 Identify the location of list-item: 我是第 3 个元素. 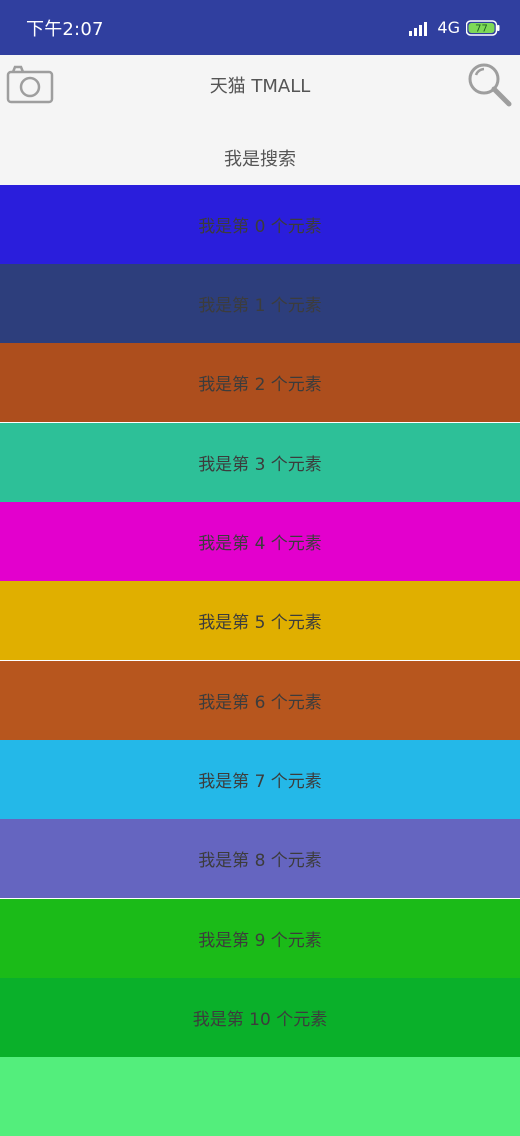
(260, 462).